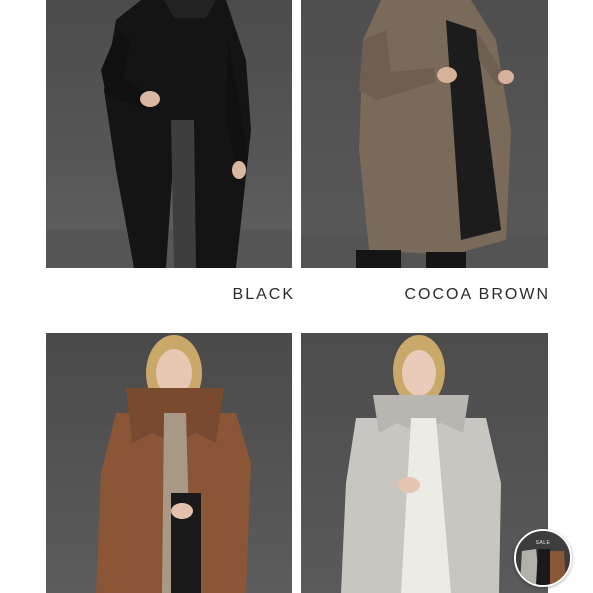  I want to click on avatar-badge: SALE, so click(543, 558).